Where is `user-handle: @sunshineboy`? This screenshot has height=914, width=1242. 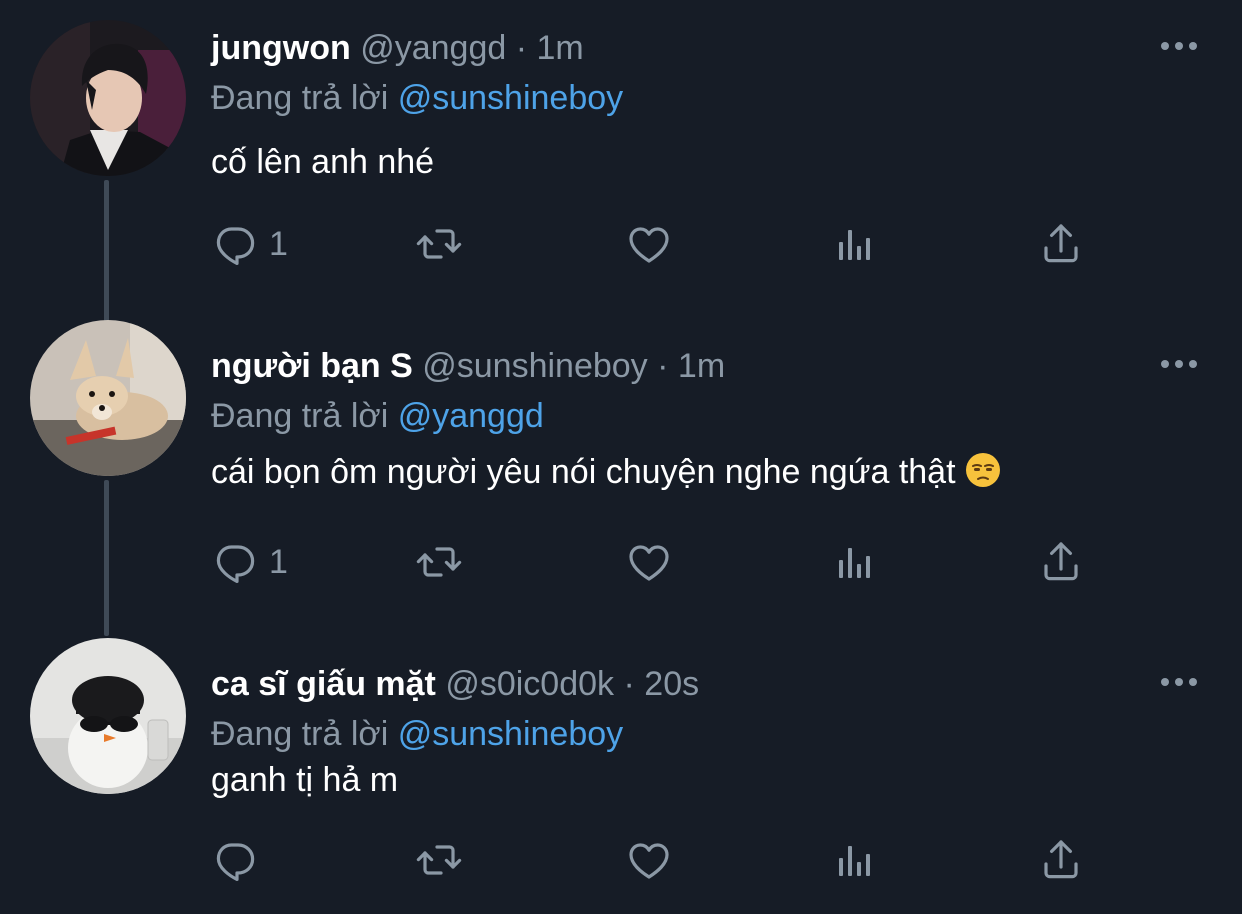
user-handle: @sunshineboy is located at coordinates (534, 366).